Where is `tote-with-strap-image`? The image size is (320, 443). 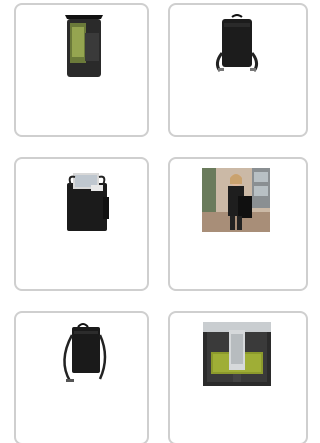 tote-with-strap-image is located at coordinates (85, 352).